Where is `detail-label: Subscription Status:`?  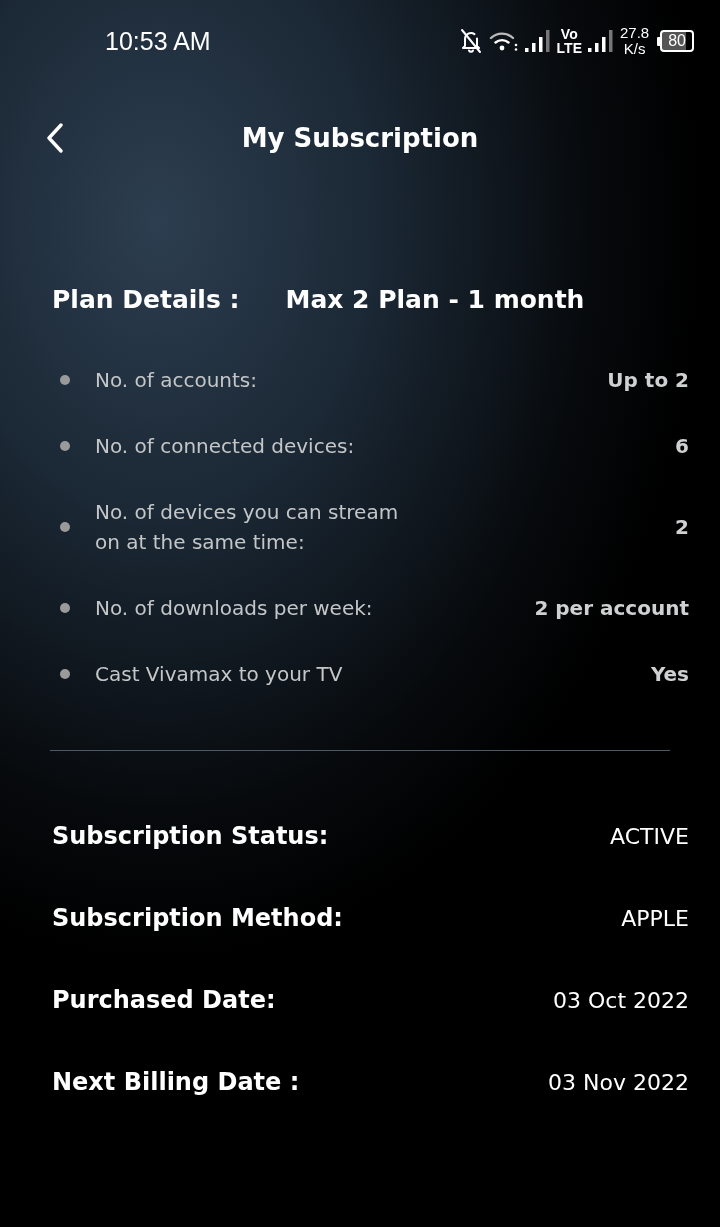
detail-label: Subscription Status: is located at coordinates (190, 836).